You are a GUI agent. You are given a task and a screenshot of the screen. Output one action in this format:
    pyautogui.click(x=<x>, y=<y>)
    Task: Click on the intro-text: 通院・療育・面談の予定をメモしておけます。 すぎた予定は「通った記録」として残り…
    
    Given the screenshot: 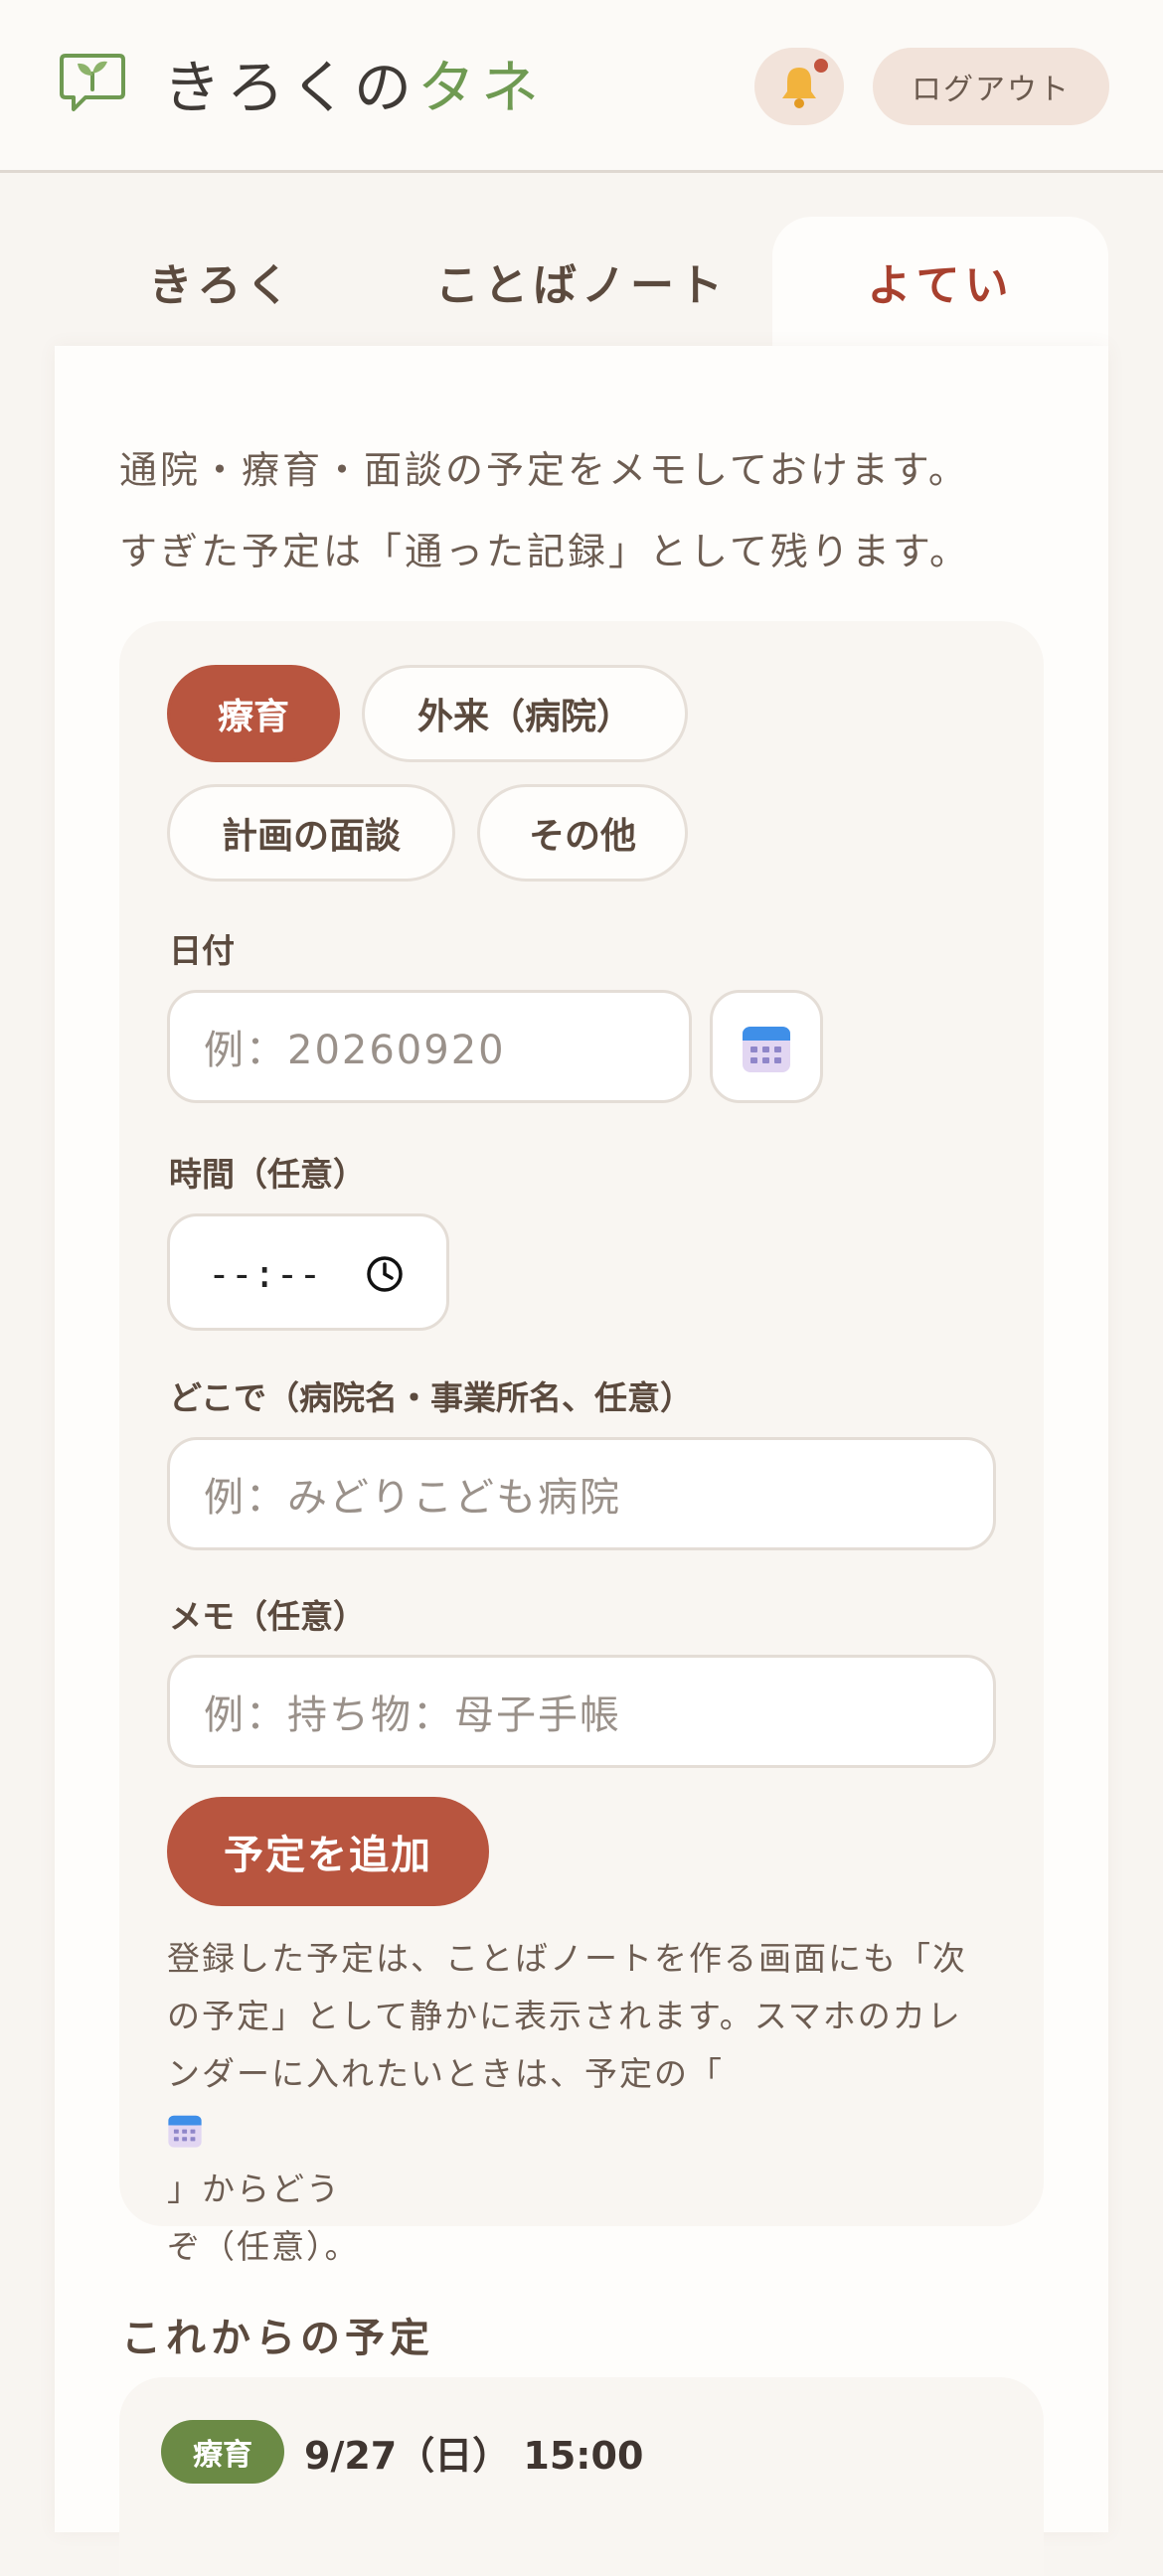 What is the action you would take?
    pyautogui.click(x=545, y=510)
    